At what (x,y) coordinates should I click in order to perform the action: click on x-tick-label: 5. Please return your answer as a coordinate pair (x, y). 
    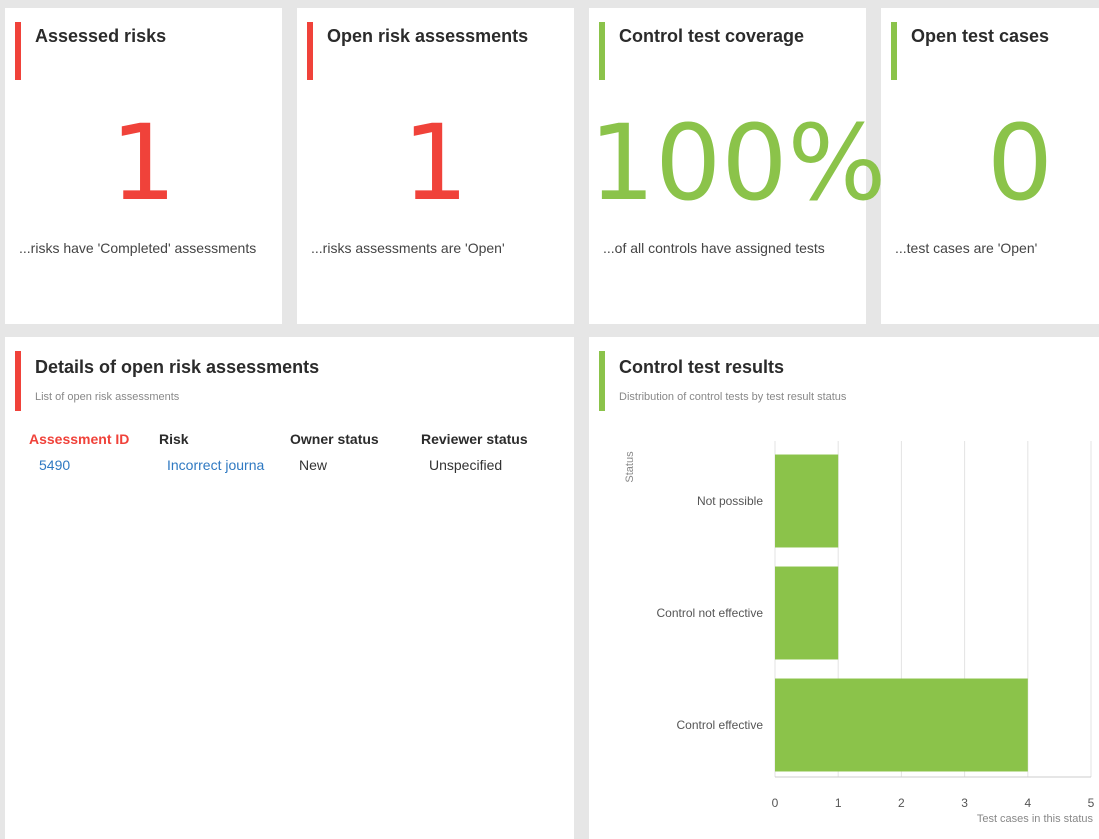
    Looking at the image, I should click on (1091, 803).